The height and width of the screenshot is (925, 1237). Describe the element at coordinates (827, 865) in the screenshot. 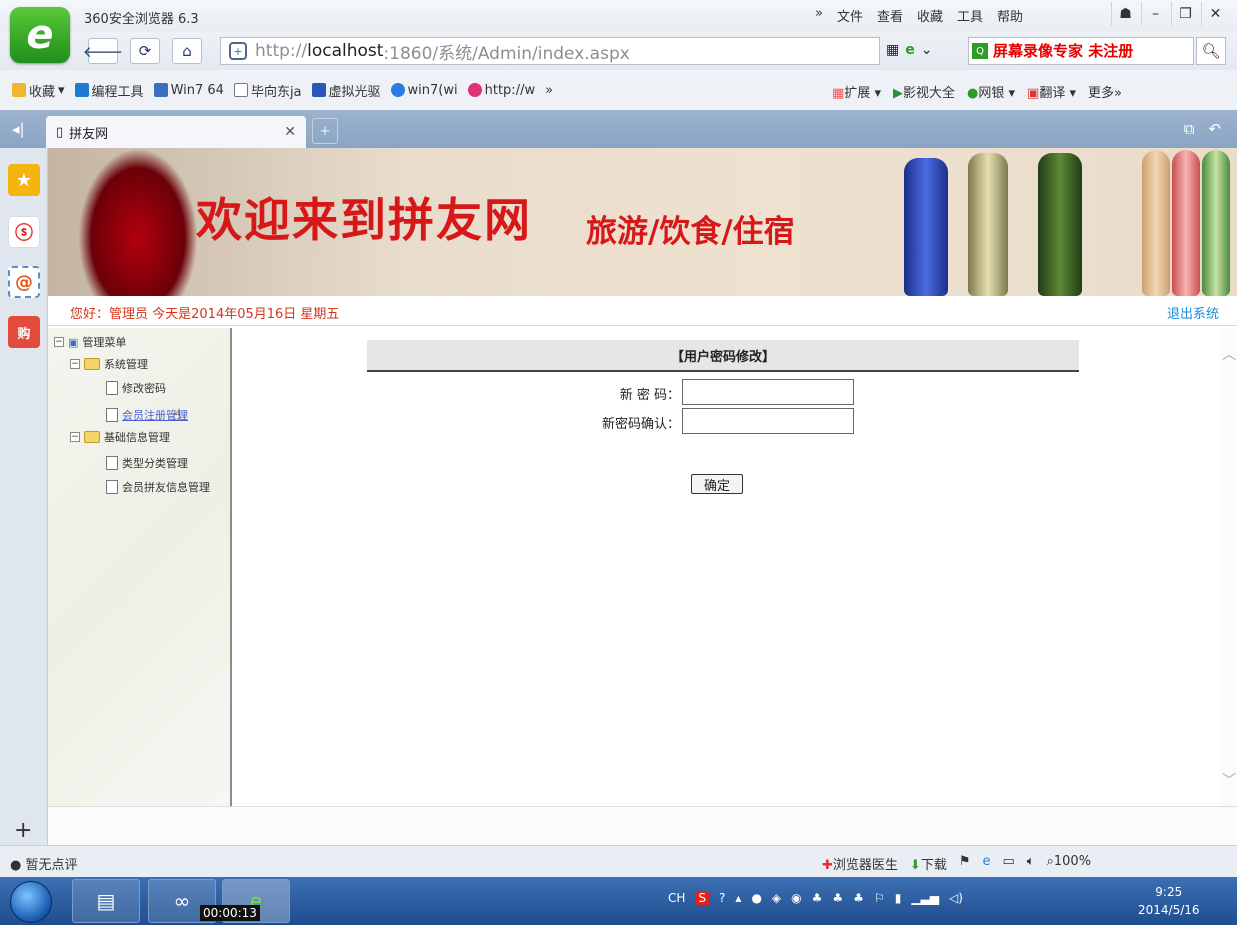

I see `doctor-icon: ✚` at that location.